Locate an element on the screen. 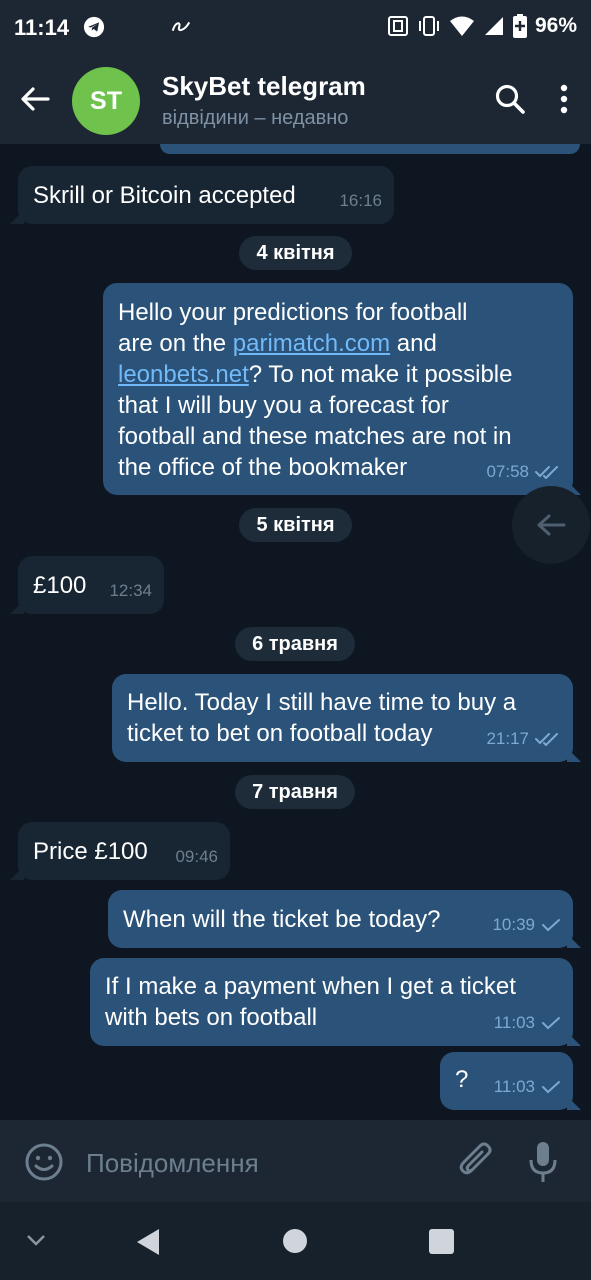 This screenshot has width=591, height=1280. message-incoming: Skrill or Bitcoin accepted 16:16 is located at coordinates (206, 195).